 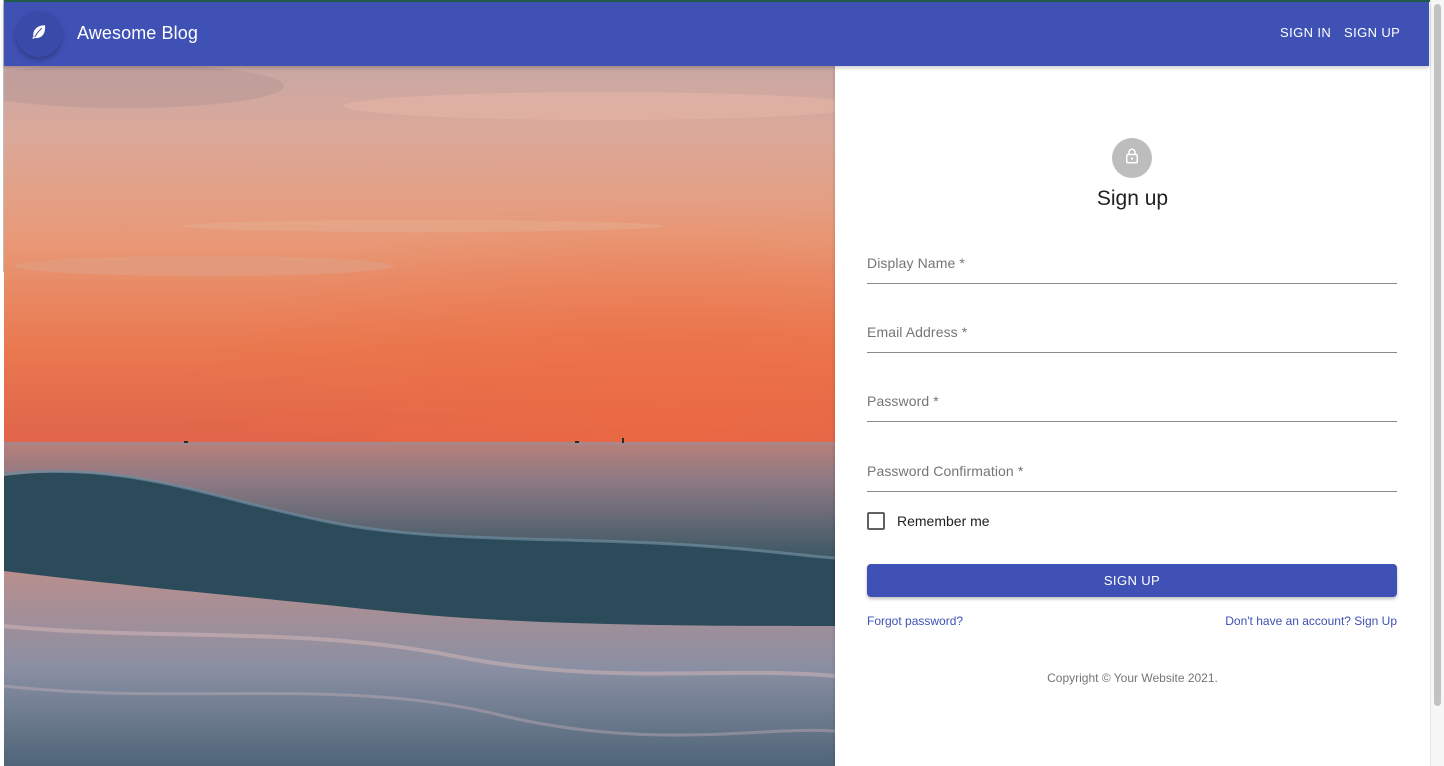 What do you see at coordinates (1305, 32) in the screenshot?
I see `nav-sign-in-button: SIGN IN` at bounding box center [1305, 32].